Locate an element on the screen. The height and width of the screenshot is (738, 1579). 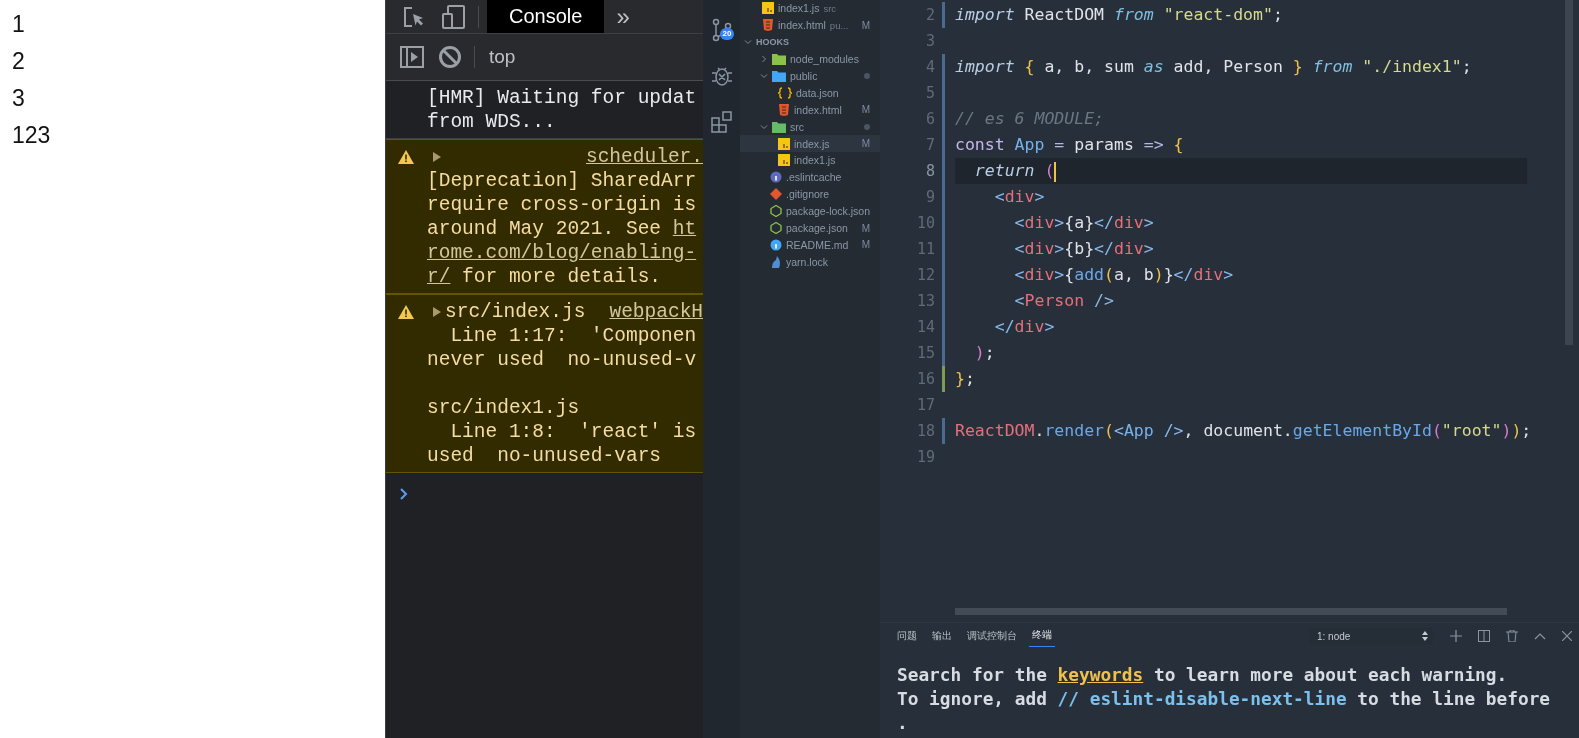
file-tree-item: README.md M is located at coordinates (810, 245).